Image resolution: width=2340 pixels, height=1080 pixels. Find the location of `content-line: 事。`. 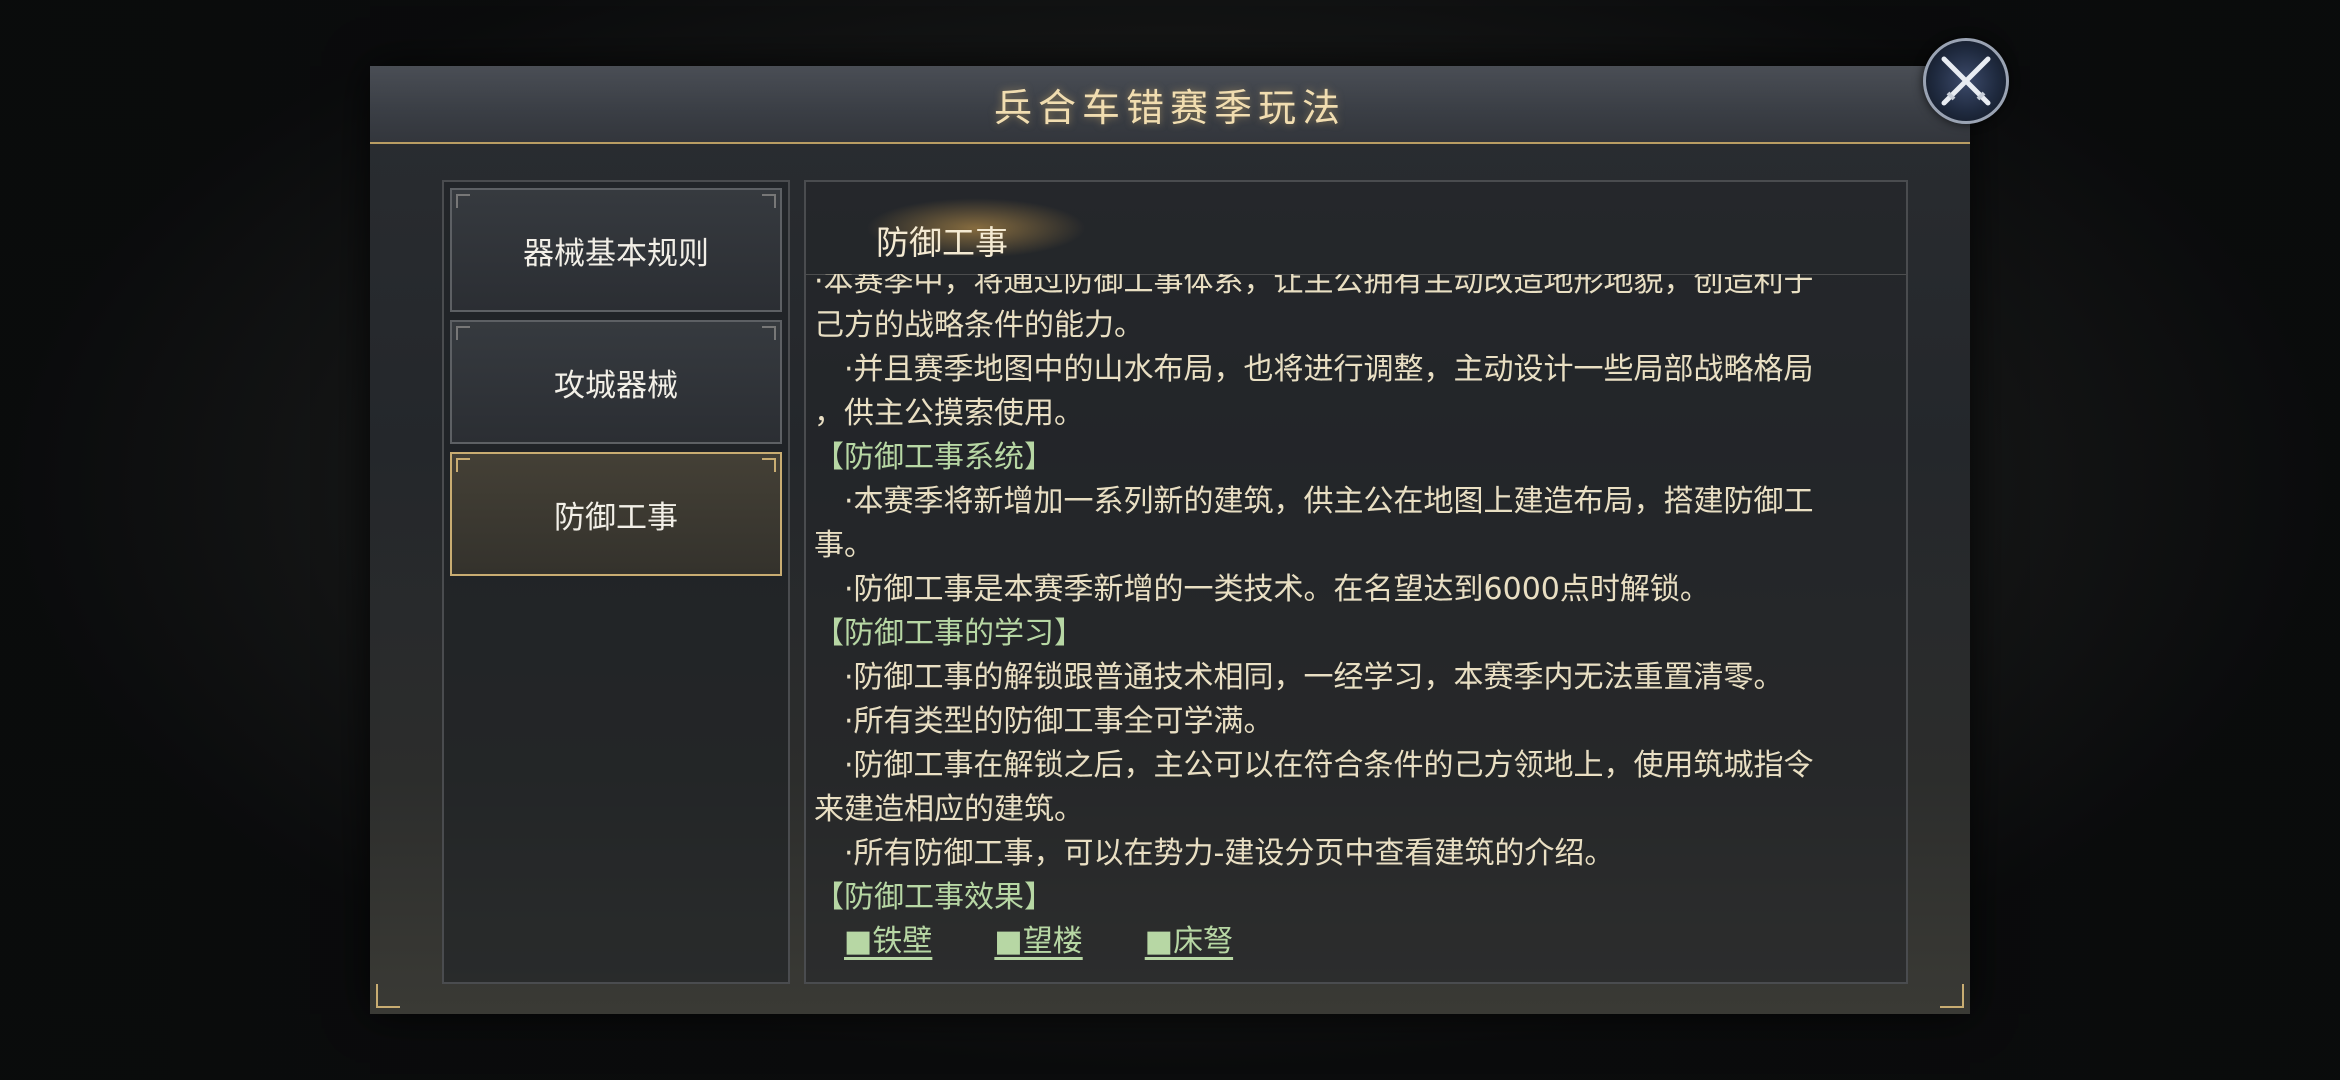

content-line: 事。 is located at coordinates (844, 545).